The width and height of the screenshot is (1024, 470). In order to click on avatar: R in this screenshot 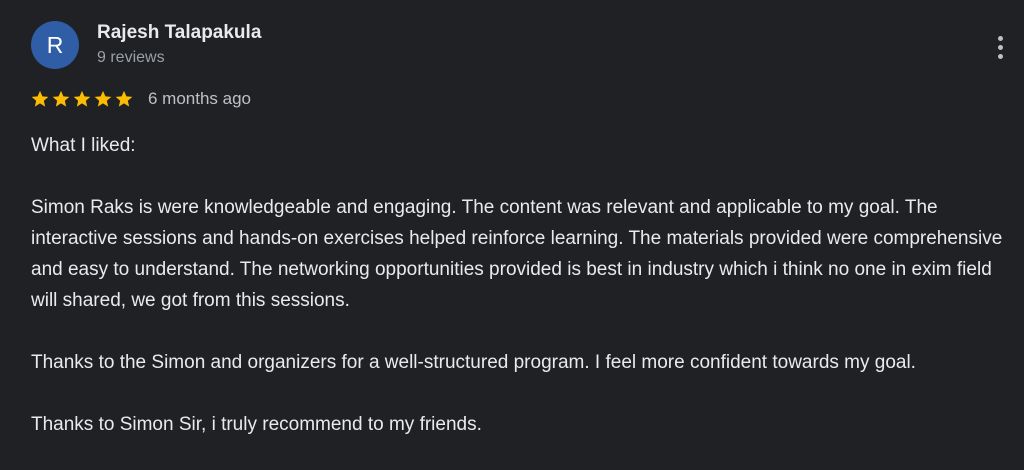, I will do `click(55, 45)`.